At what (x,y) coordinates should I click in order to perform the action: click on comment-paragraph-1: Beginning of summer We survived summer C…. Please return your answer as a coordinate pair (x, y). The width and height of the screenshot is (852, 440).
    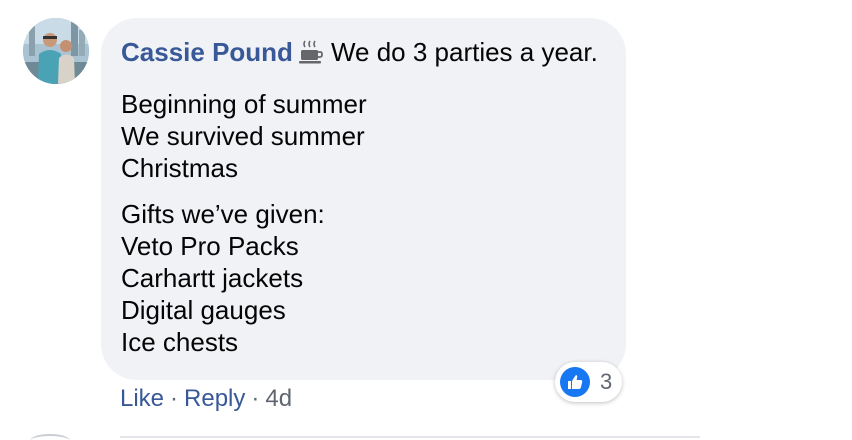
    Looking at the image, I should click on (363, 136).